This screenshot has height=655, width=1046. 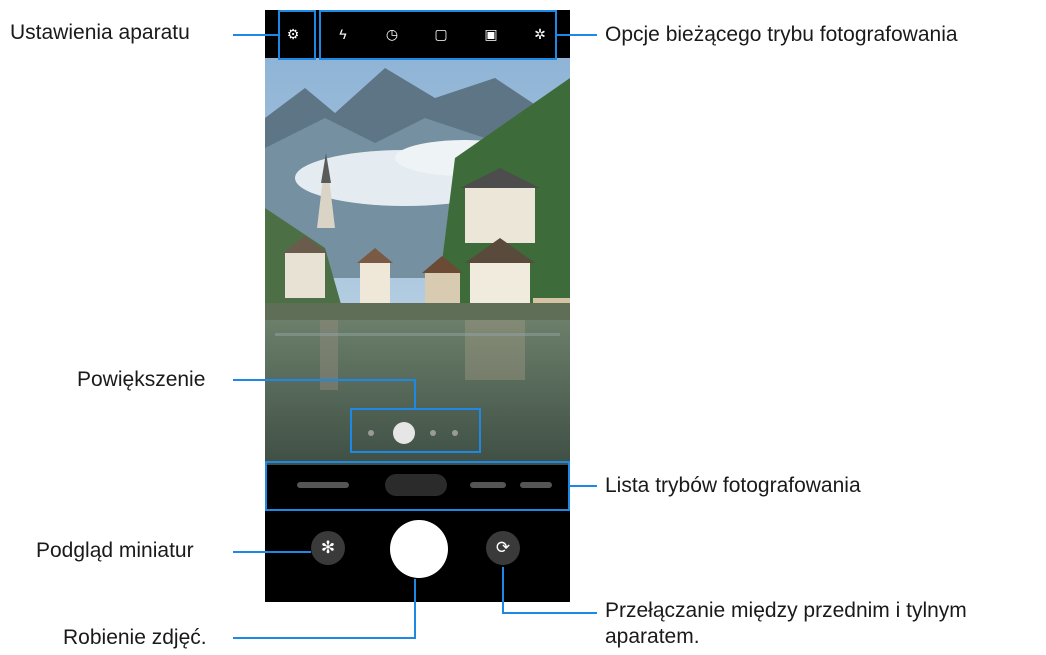 What do you see at coordinates (652, 636) in the screenshot?
I see `label-switch-camera-line2: aparatem.` at bounding box center [652, 636].